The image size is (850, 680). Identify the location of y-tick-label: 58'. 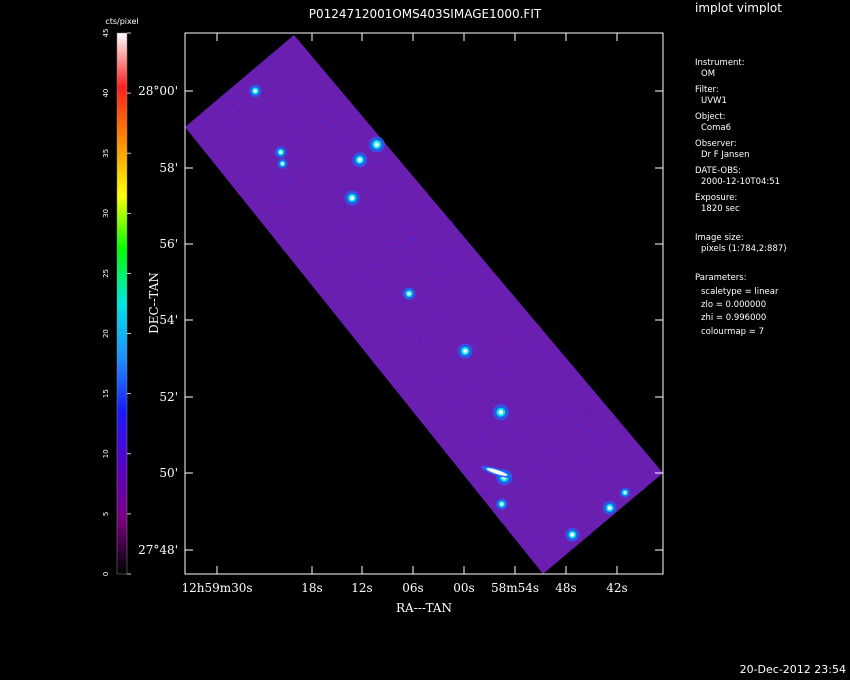
(168, 168).